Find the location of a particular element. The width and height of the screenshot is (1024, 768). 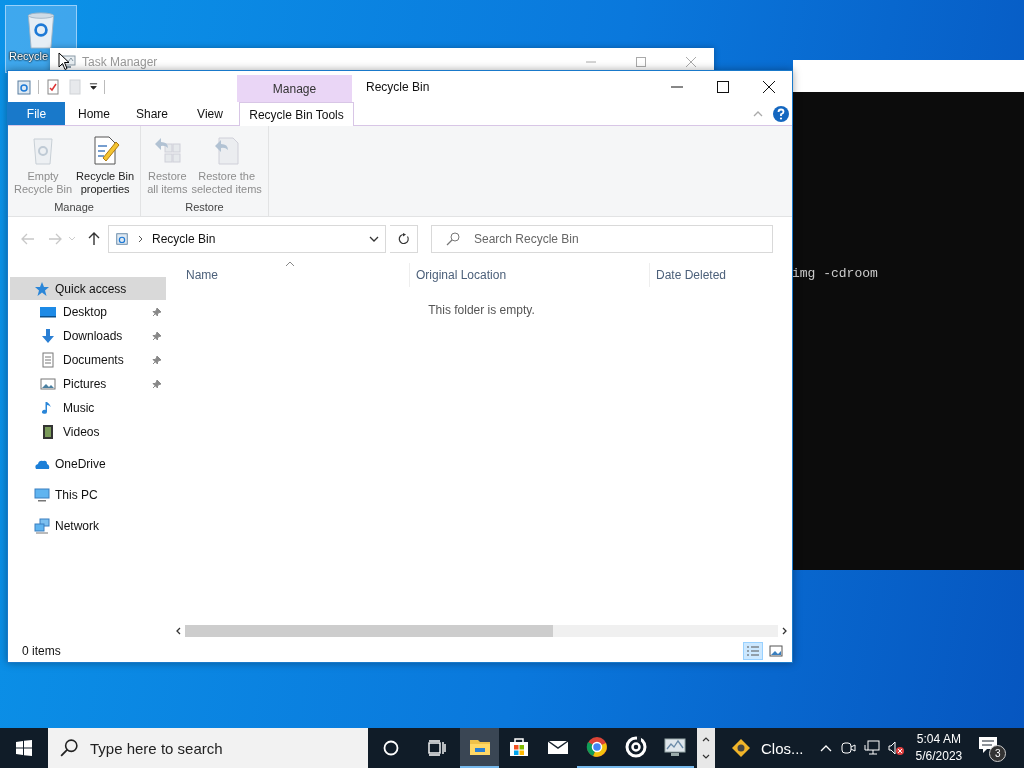

address-path: Recycle Bin is located at coordinates (184, 239).